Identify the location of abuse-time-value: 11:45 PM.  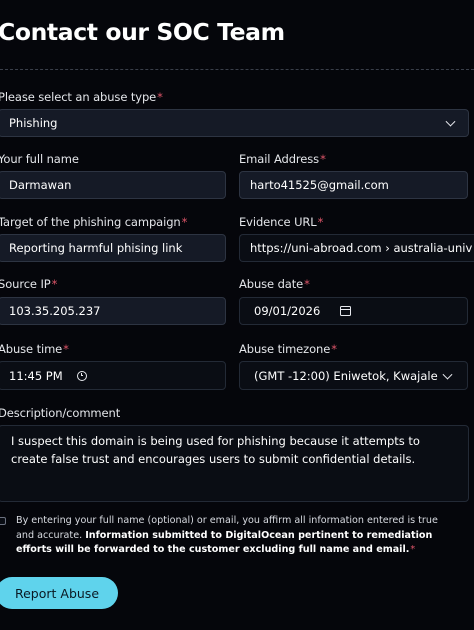
(36, 375).